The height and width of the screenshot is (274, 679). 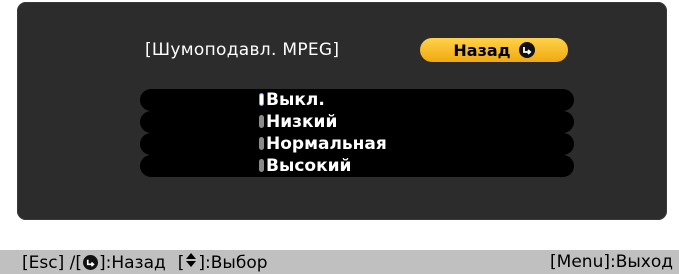 I want to click on option-label: Высокий, so click(x=309, y=166).